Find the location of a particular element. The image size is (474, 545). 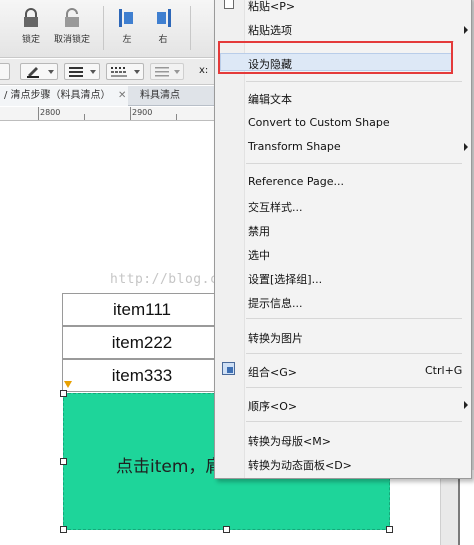

align-right-button: 右 is located at coordinates (163, 26).